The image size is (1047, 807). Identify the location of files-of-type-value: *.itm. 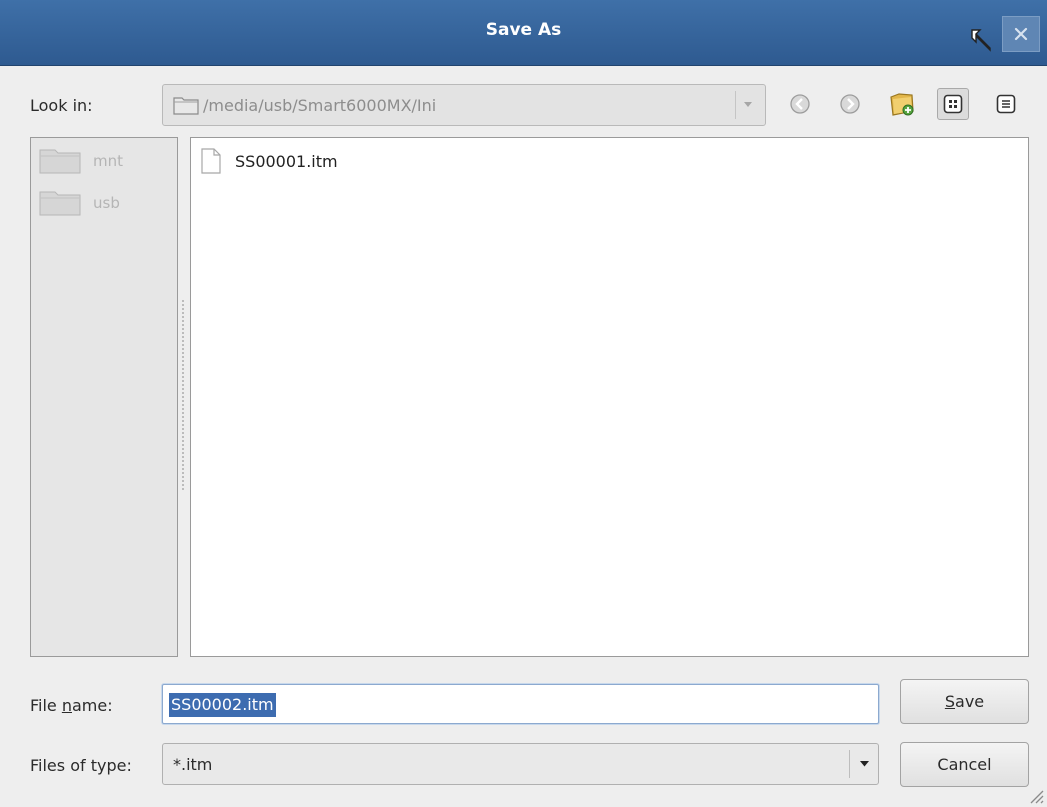
(193, 764).